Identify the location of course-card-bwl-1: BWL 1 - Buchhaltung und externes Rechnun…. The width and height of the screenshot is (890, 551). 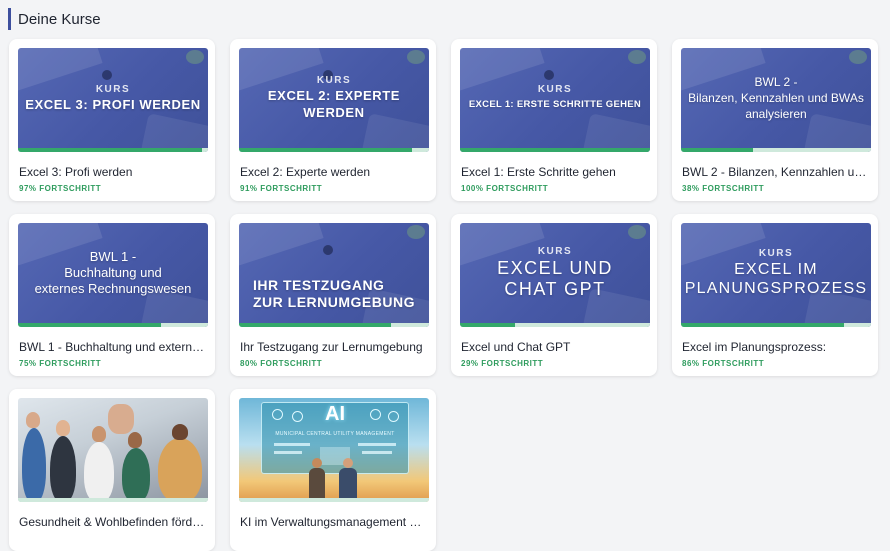
(112, 295).